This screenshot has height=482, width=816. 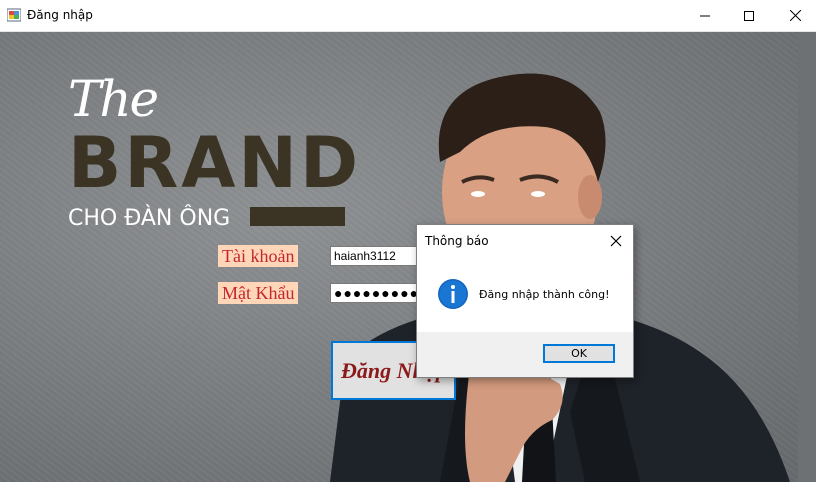 I want to click on message-dialog: Thông báo Đăng nhập thành công! OK, so click(x=525, y=301).